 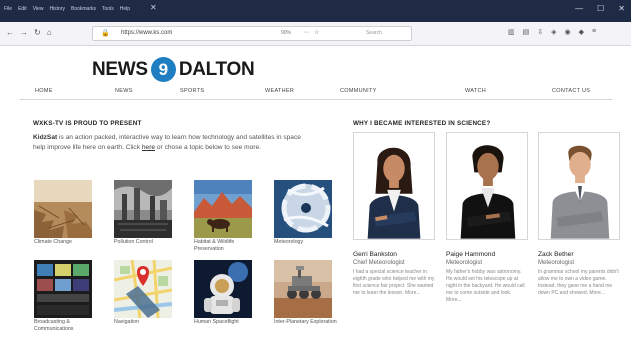 I want to click on human-spaceflight-image, so click(x=223, y=289).